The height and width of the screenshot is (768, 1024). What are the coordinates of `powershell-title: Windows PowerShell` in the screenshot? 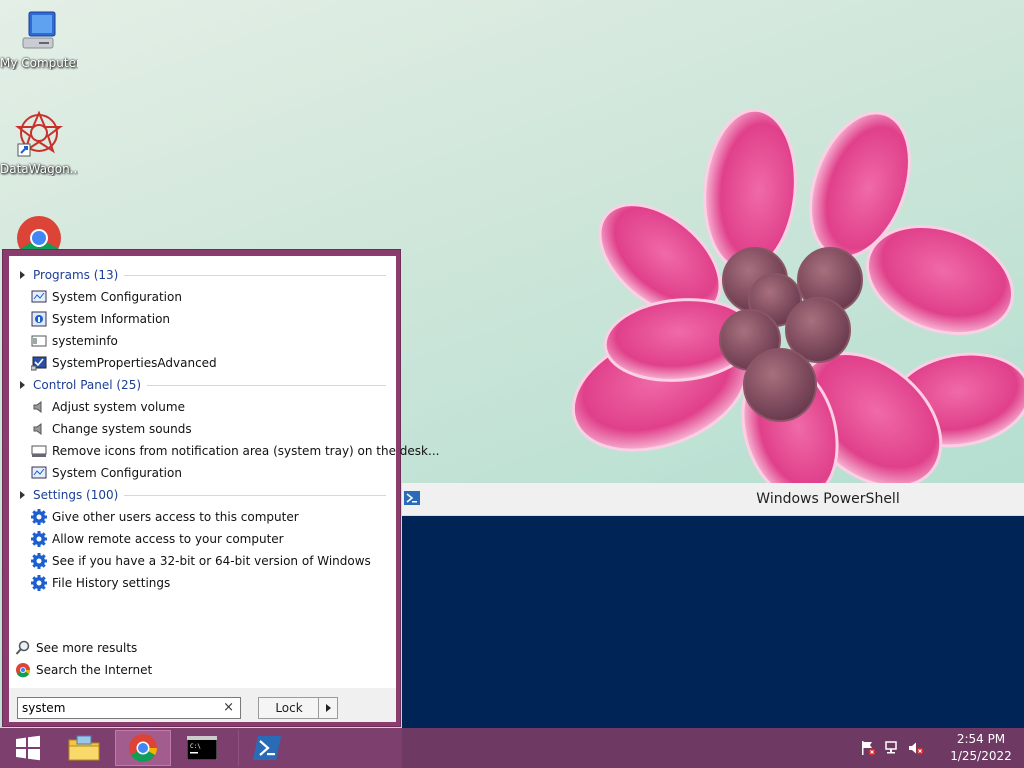 It's located at (828, 499).